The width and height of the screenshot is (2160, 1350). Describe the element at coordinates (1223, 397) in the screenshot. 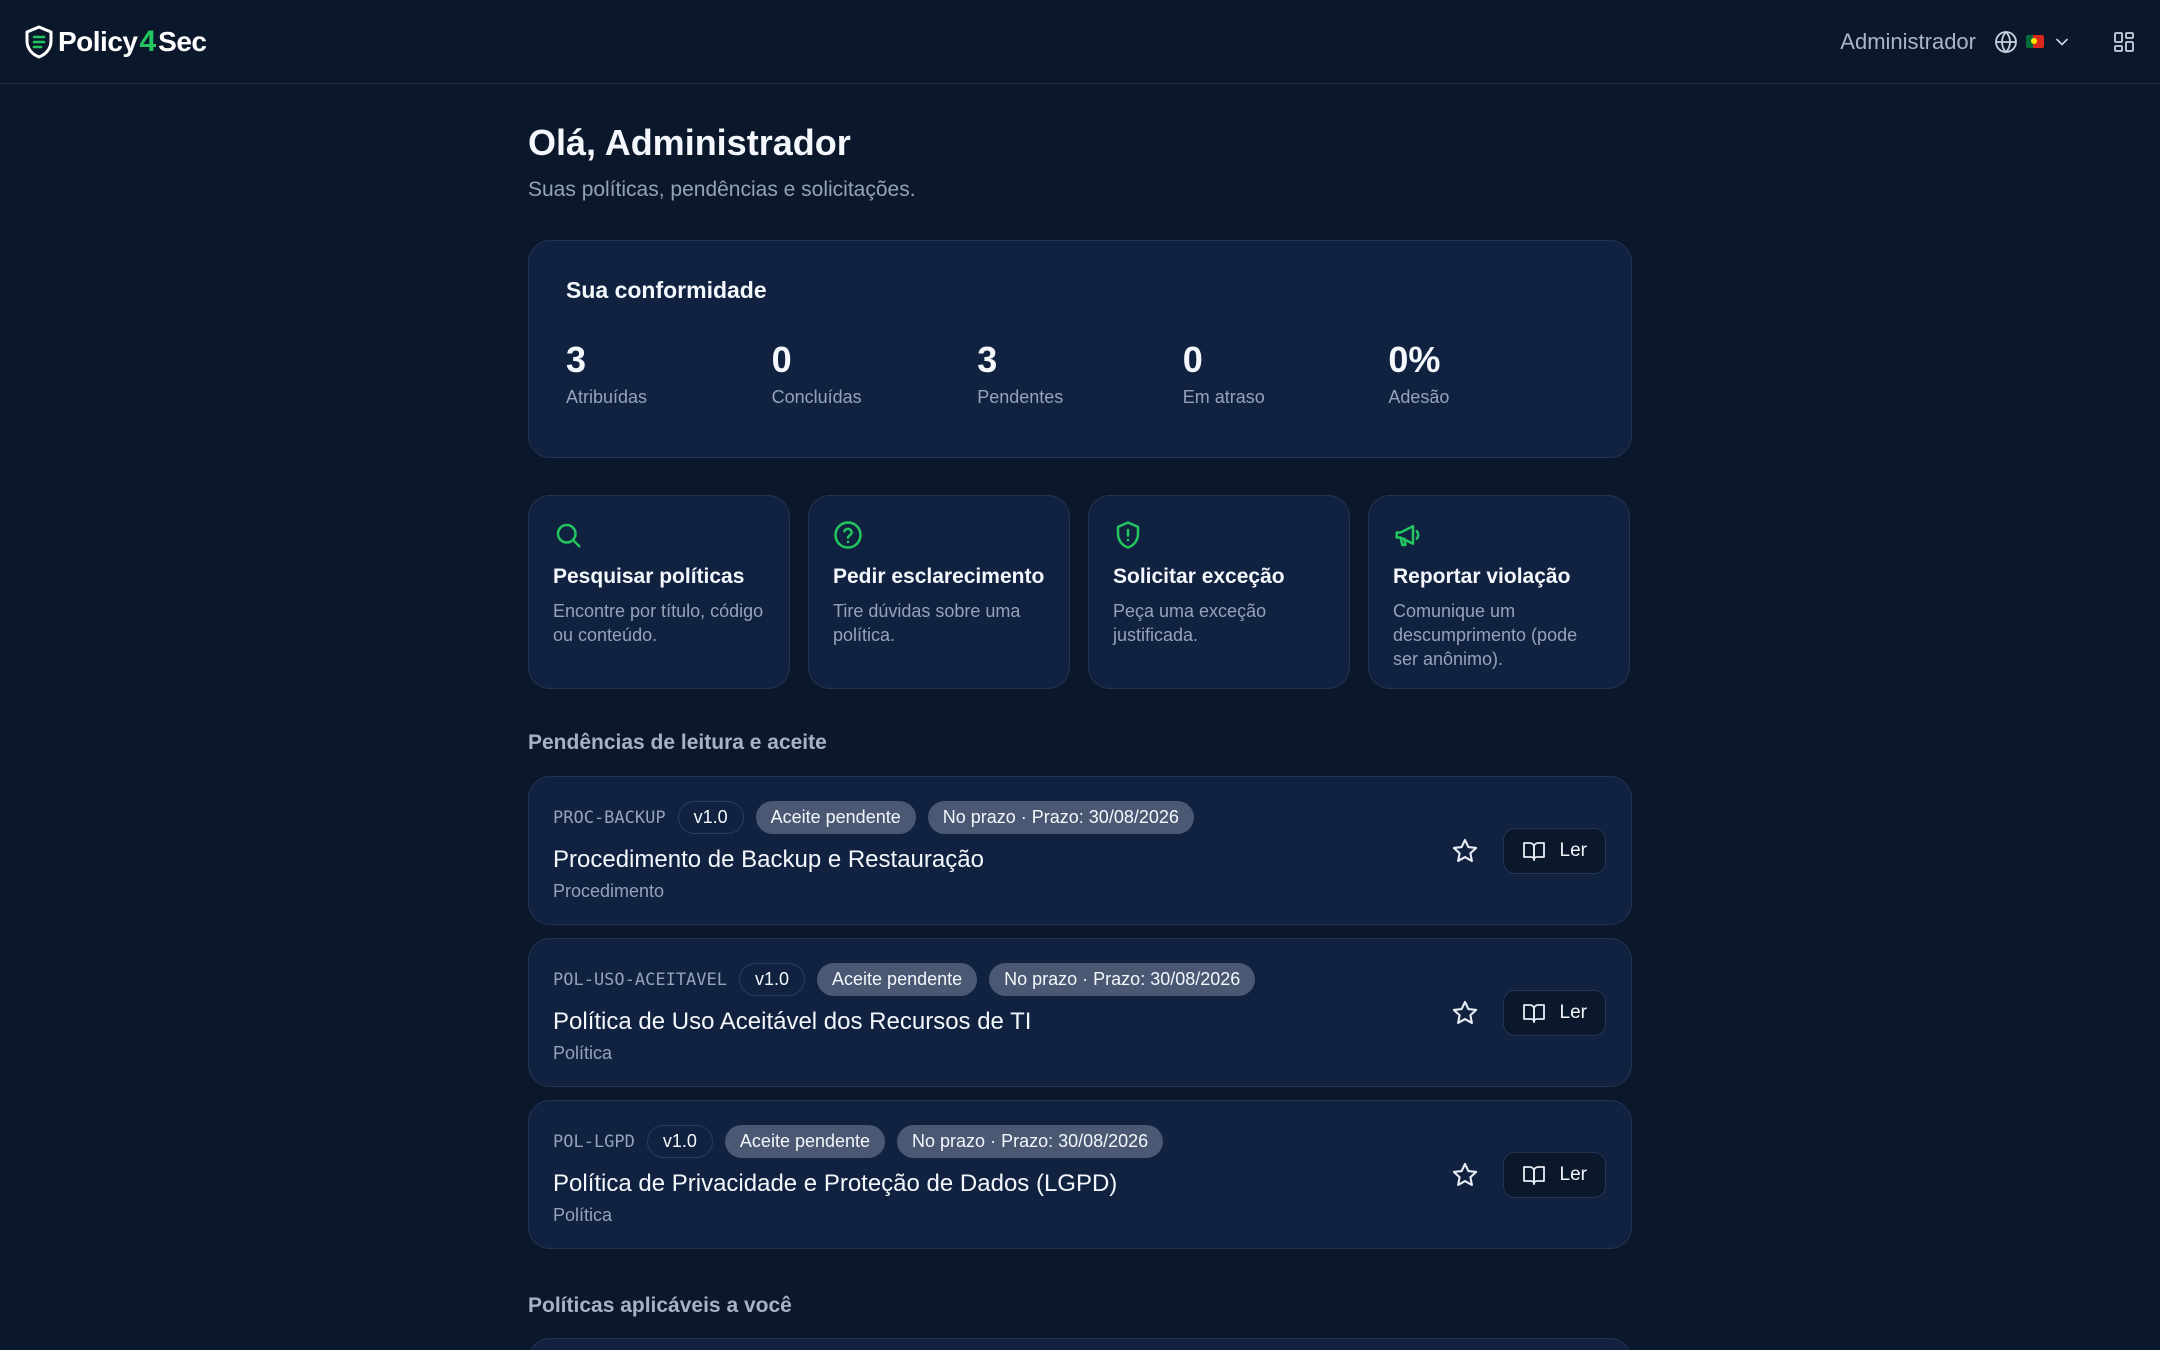

I see `stat-label: Em atraso` at that location.